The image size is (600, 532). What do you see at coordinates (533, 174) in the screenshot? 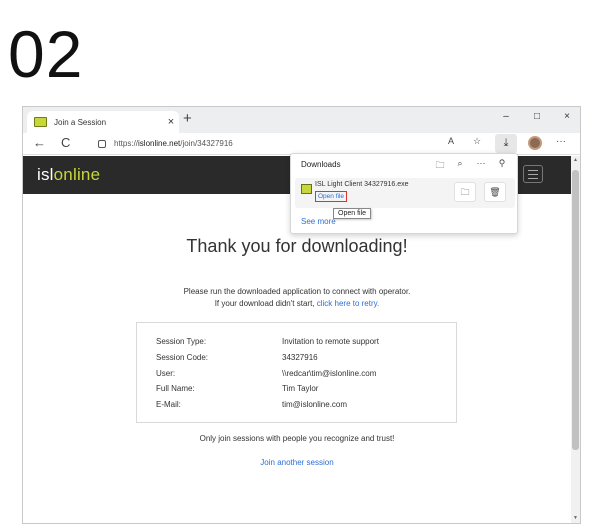
I see `menu-icon` at bounding box center [533, 174].